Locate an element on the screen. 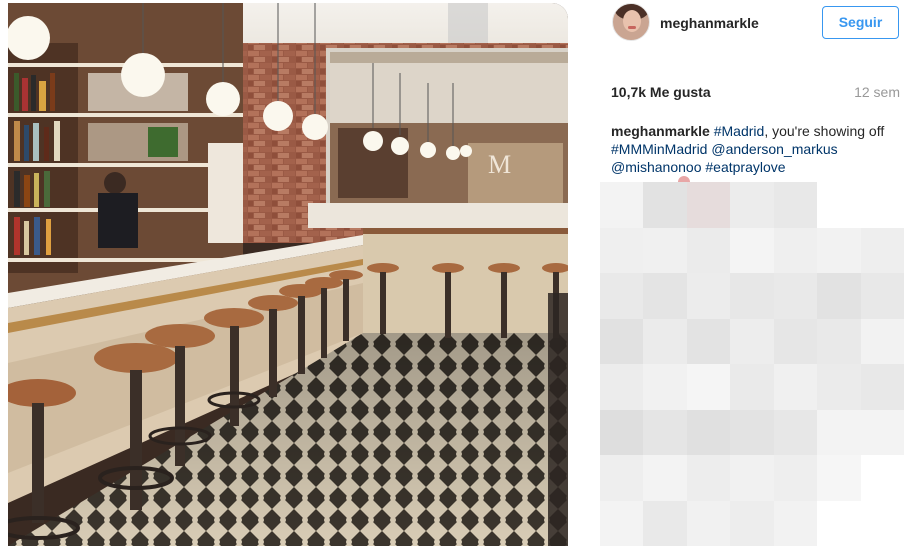  post-header: meghanmarkle Seguir is located at coordinates (740, 24).